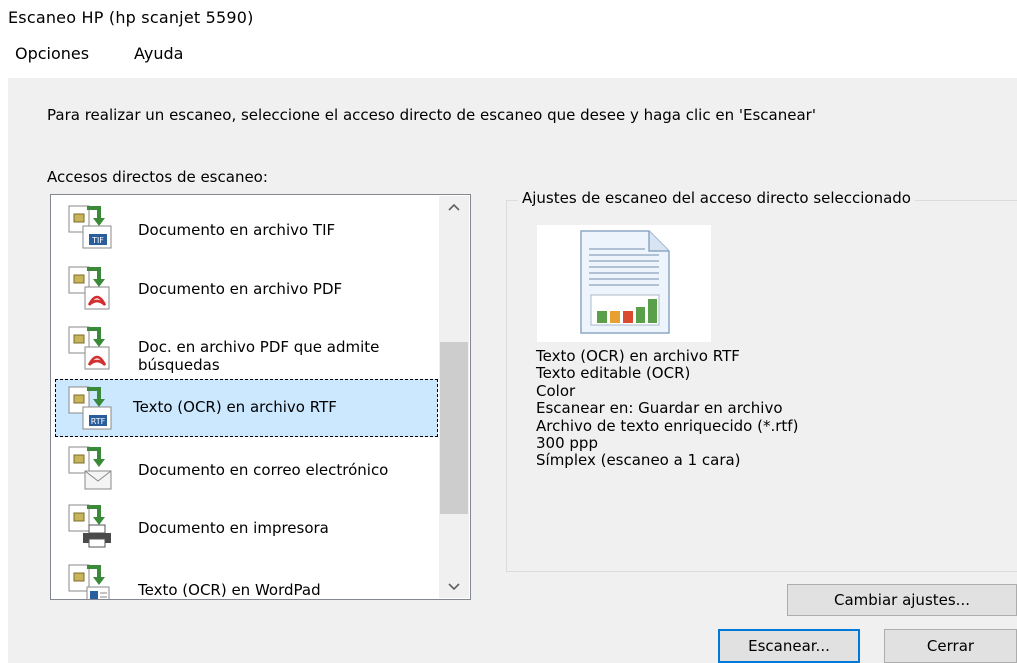 The width and height of the screenshot is (1017, 663). I want to click on rich-text-document-icon, so click(625, 282).